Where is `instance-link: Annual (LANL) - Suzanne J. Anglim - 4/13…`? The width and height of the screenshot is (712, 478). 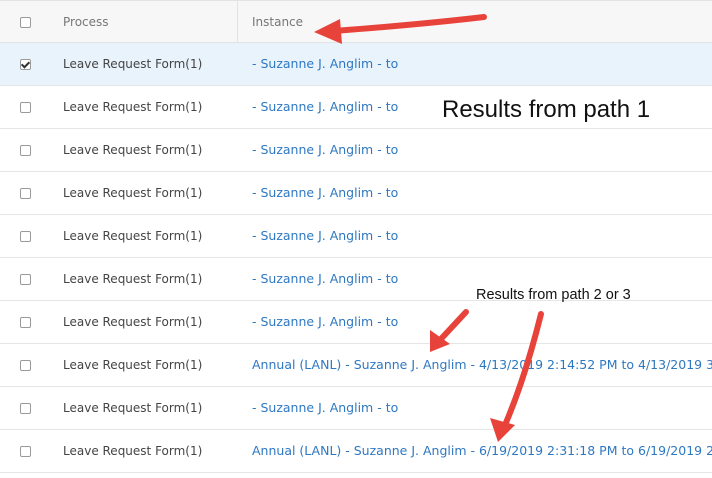
instance-link: Annual (LANL) - Suzanne J. Anglim - 4/13… is located at coordinates (482, 364).